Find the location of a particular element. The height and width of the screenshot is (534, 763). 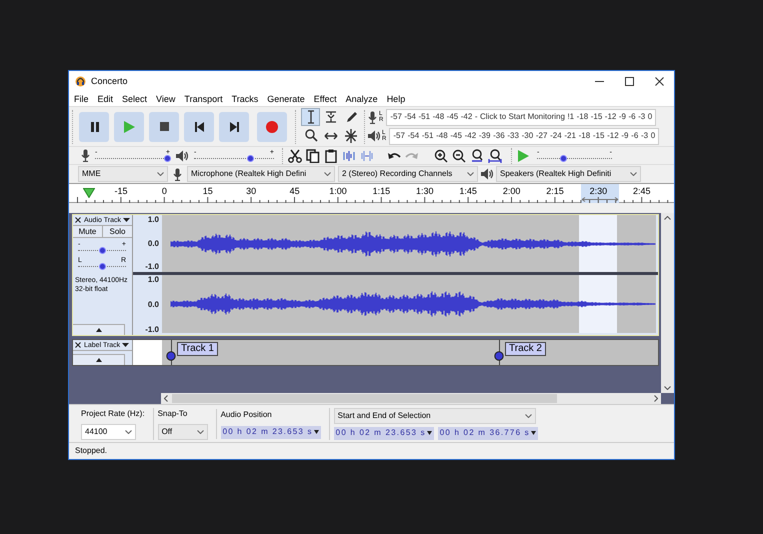

recording-meter: -57 -54 -51 -48 -45 -42 - Click to Start Monitoring !1 -18 -15 -12 -9 -6 -3 0 is located at coordinates (521, 117).